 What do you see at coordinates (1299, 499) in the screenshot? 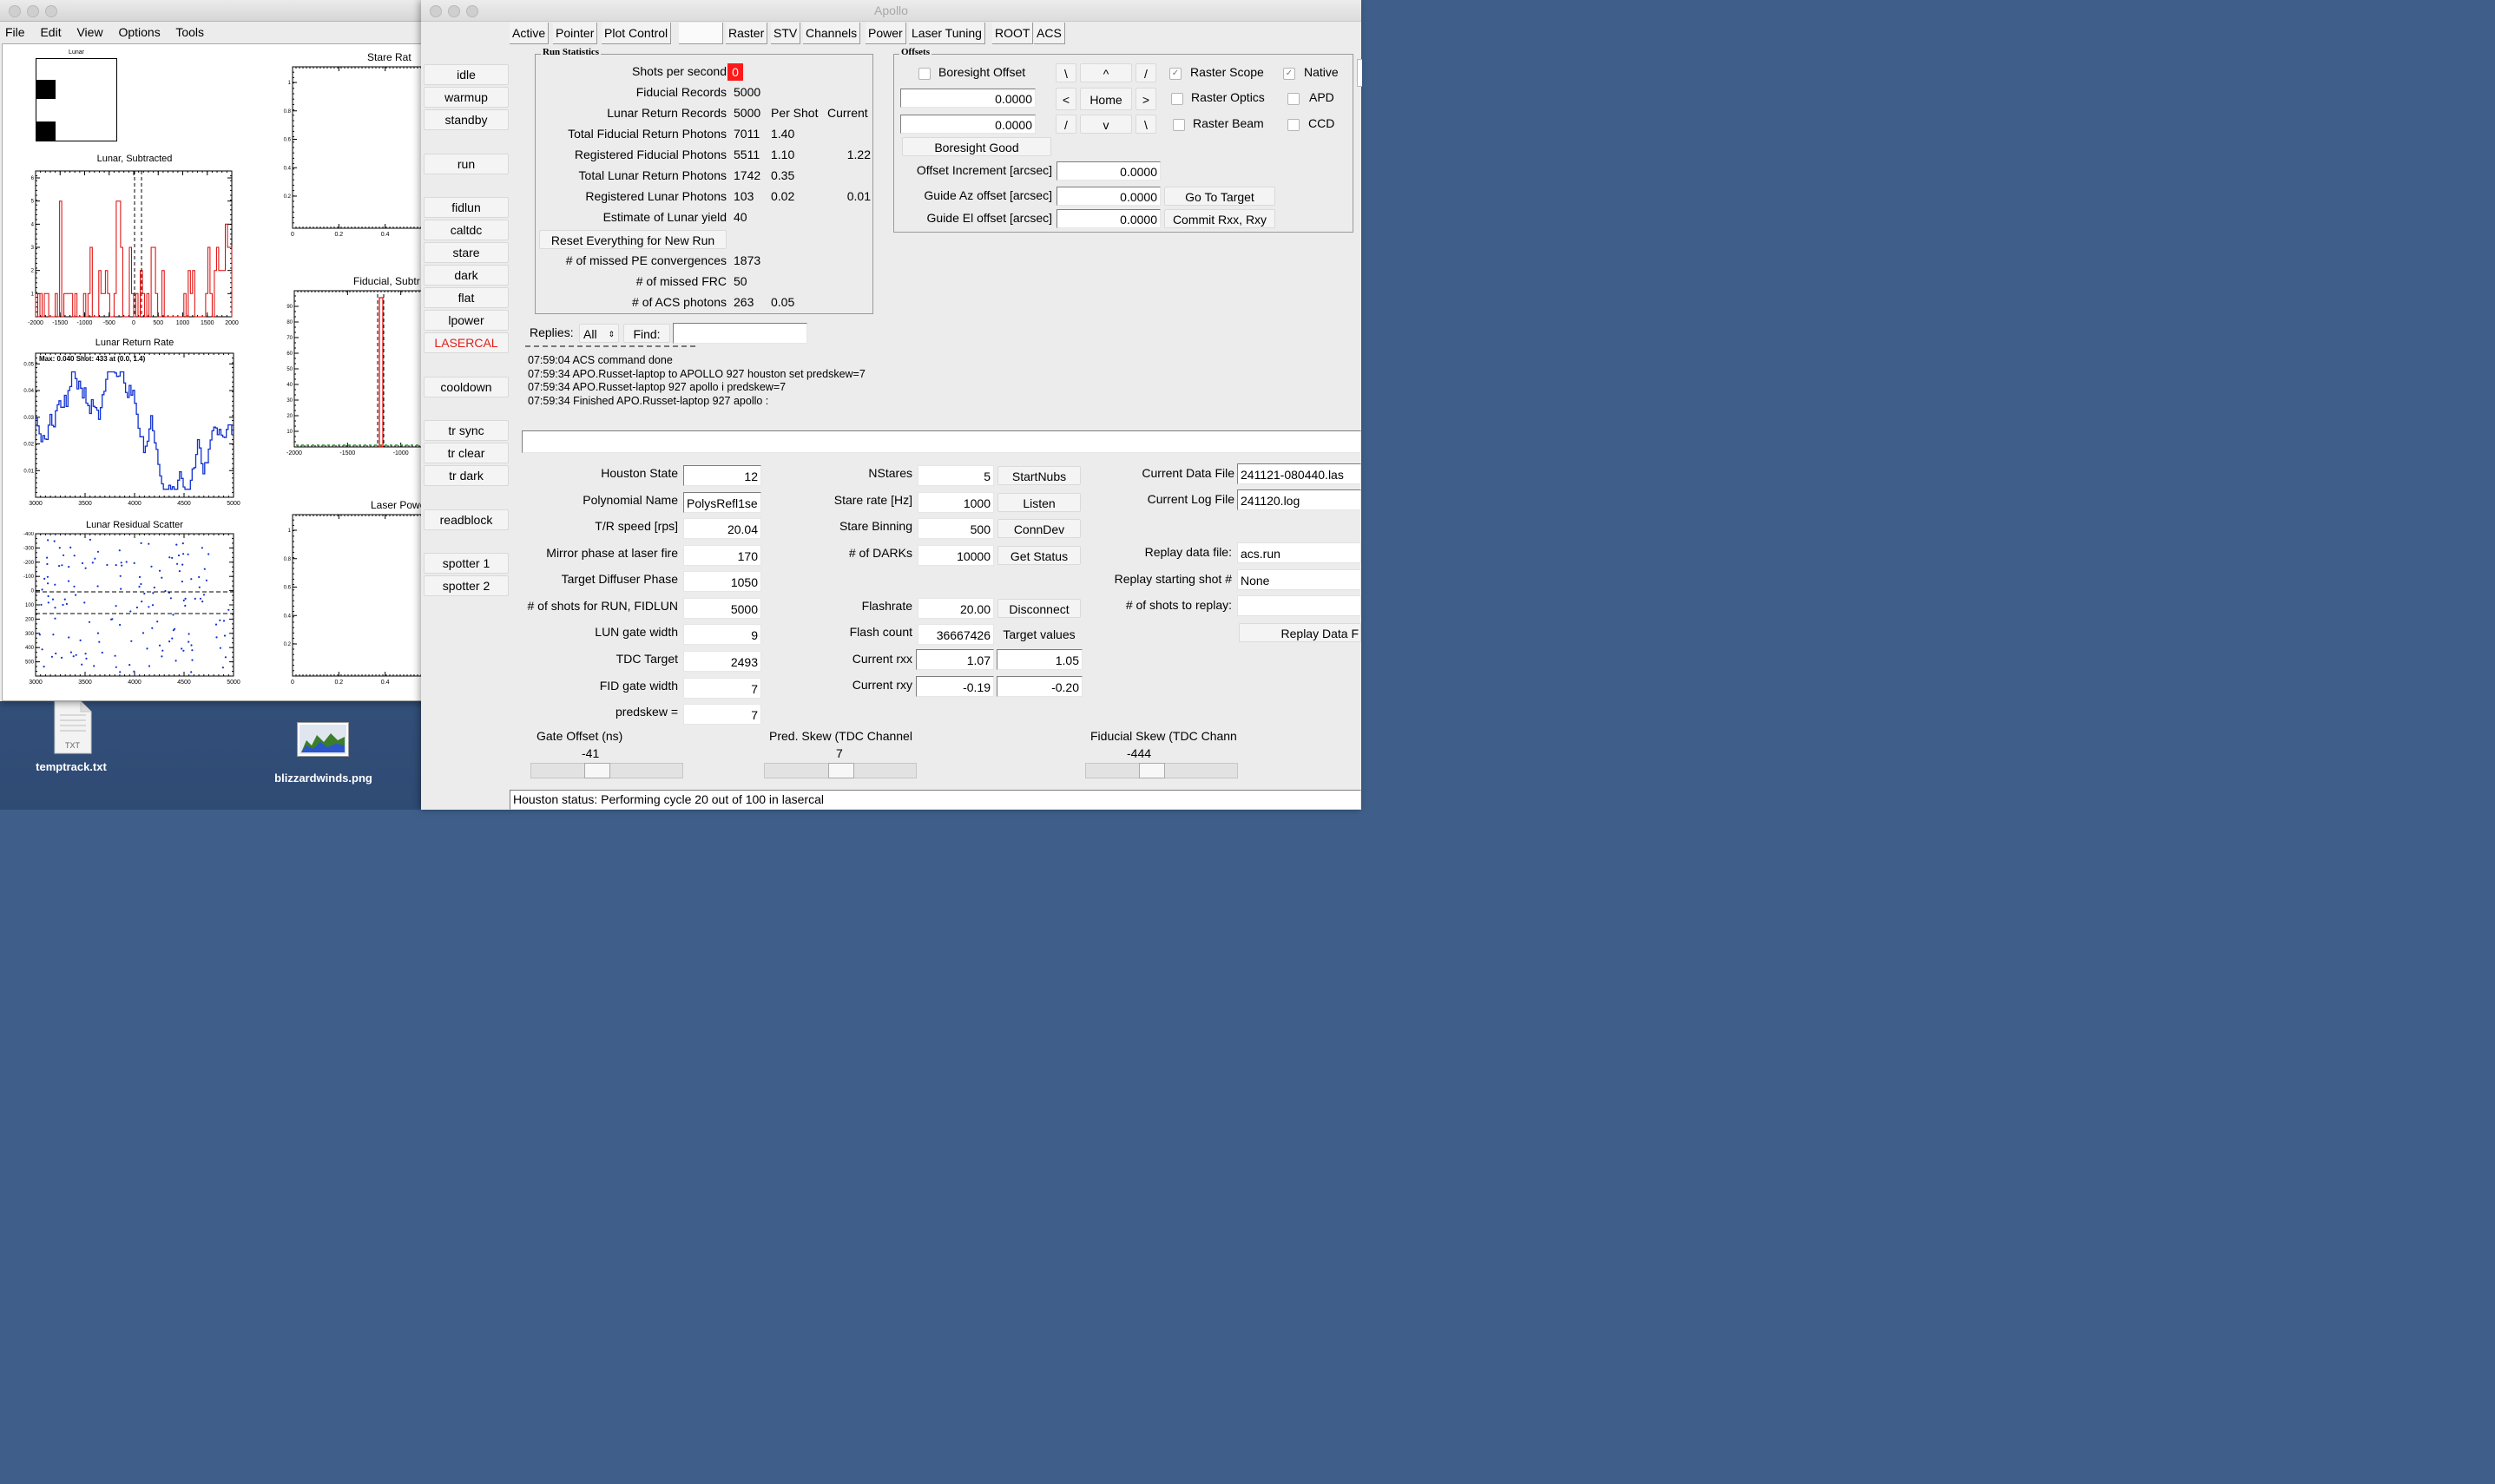
I see `log-file-field: 241120.log` at bounding box center [1299, 499].